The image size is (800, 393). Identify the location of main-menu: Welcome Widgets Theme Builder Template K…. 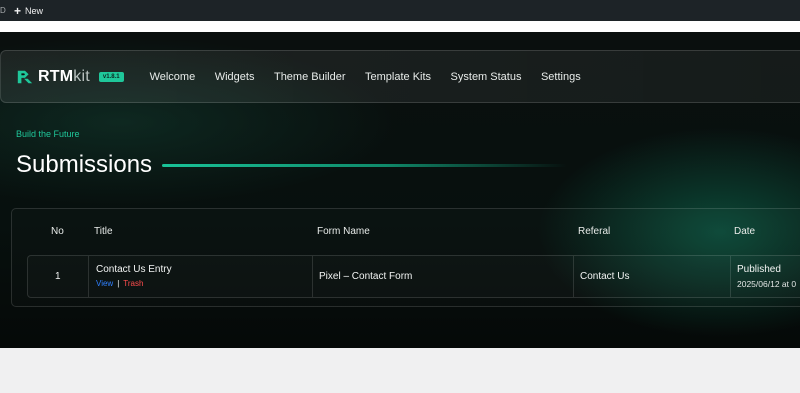
(375, 77).